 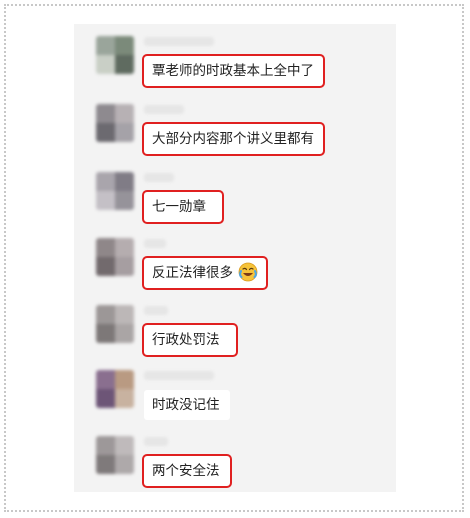 I want to click on message-bubble: 反正法律很多, so click(x=205, y=273).